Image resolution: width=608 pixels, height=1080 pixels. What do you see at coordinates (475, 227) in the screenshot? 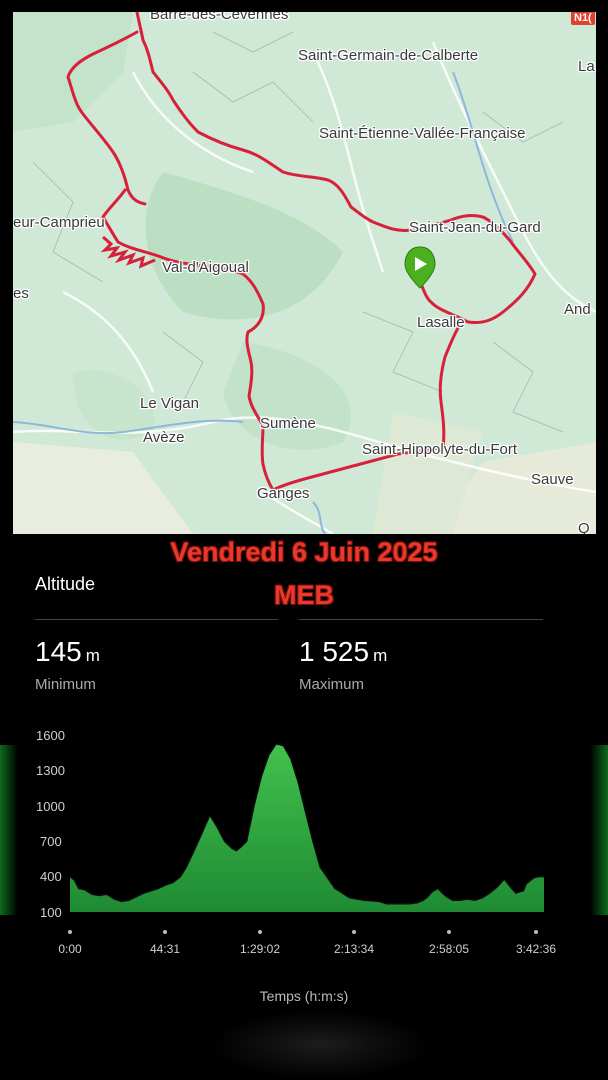
I see `place-label: Saint-Jean-du-Gard` at bounding box center [475, 227].